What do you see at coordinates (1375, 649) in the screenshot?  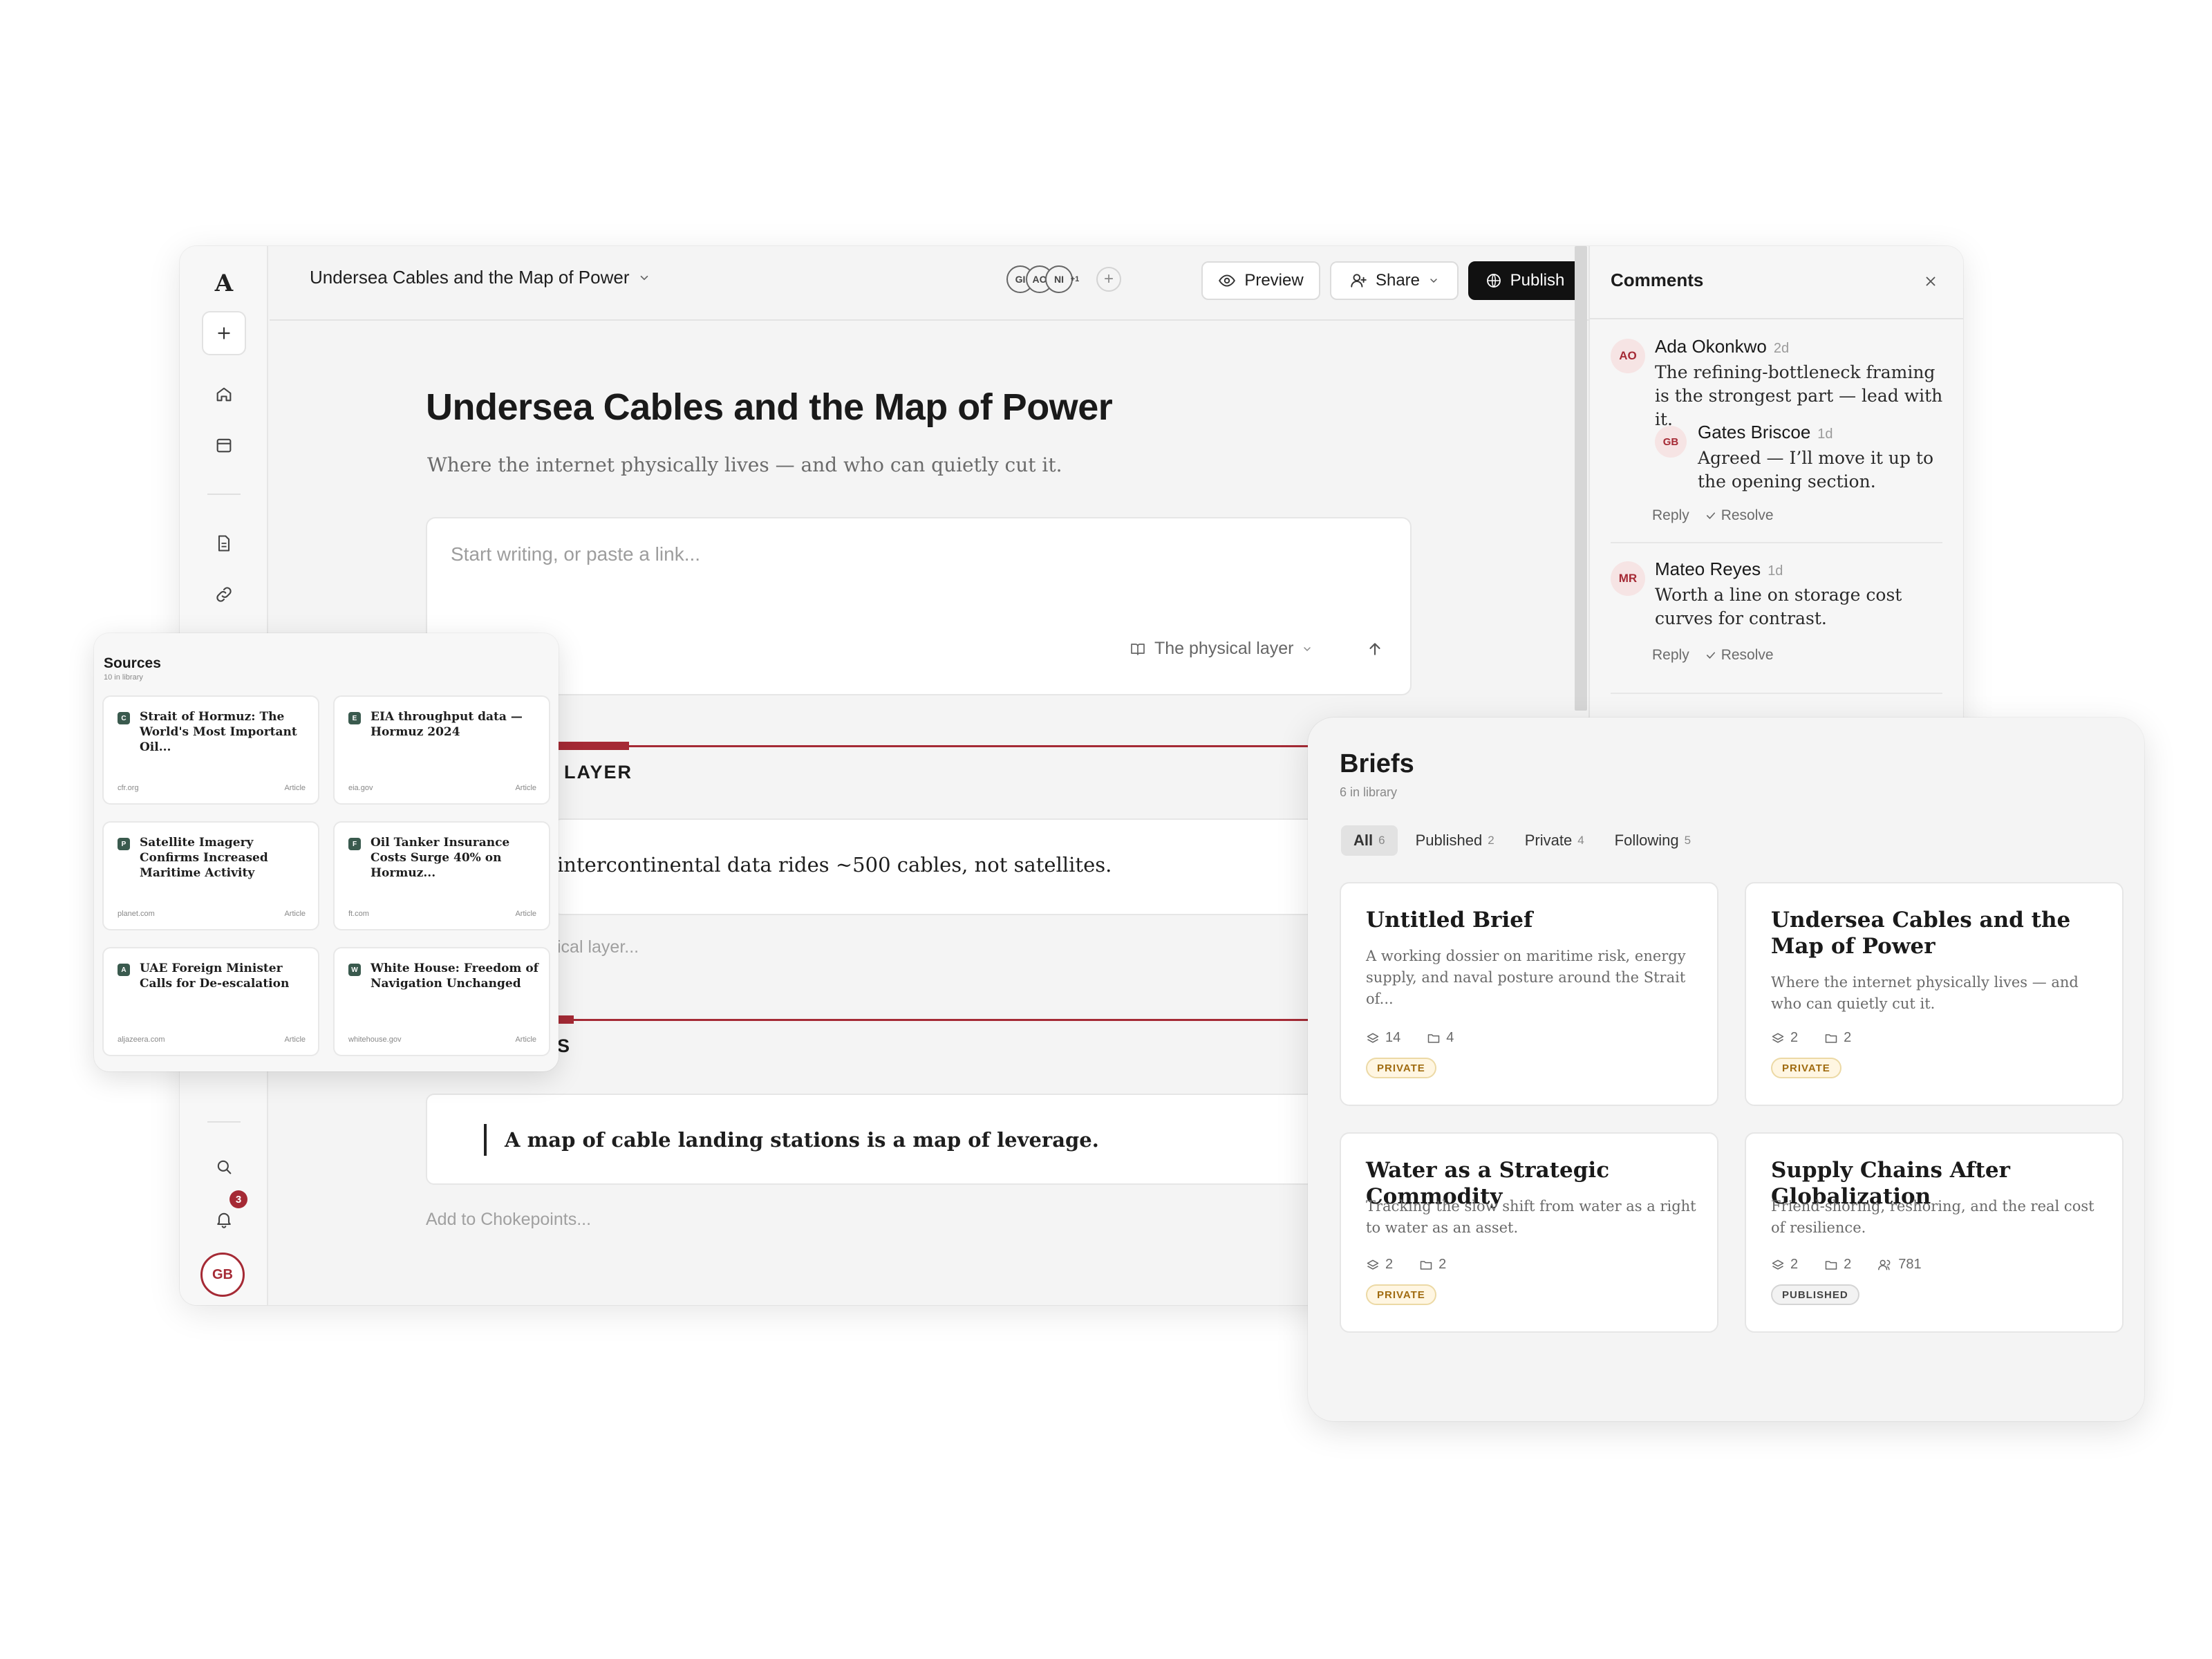 I see `submit-button` at bounding box center [1375, 649].